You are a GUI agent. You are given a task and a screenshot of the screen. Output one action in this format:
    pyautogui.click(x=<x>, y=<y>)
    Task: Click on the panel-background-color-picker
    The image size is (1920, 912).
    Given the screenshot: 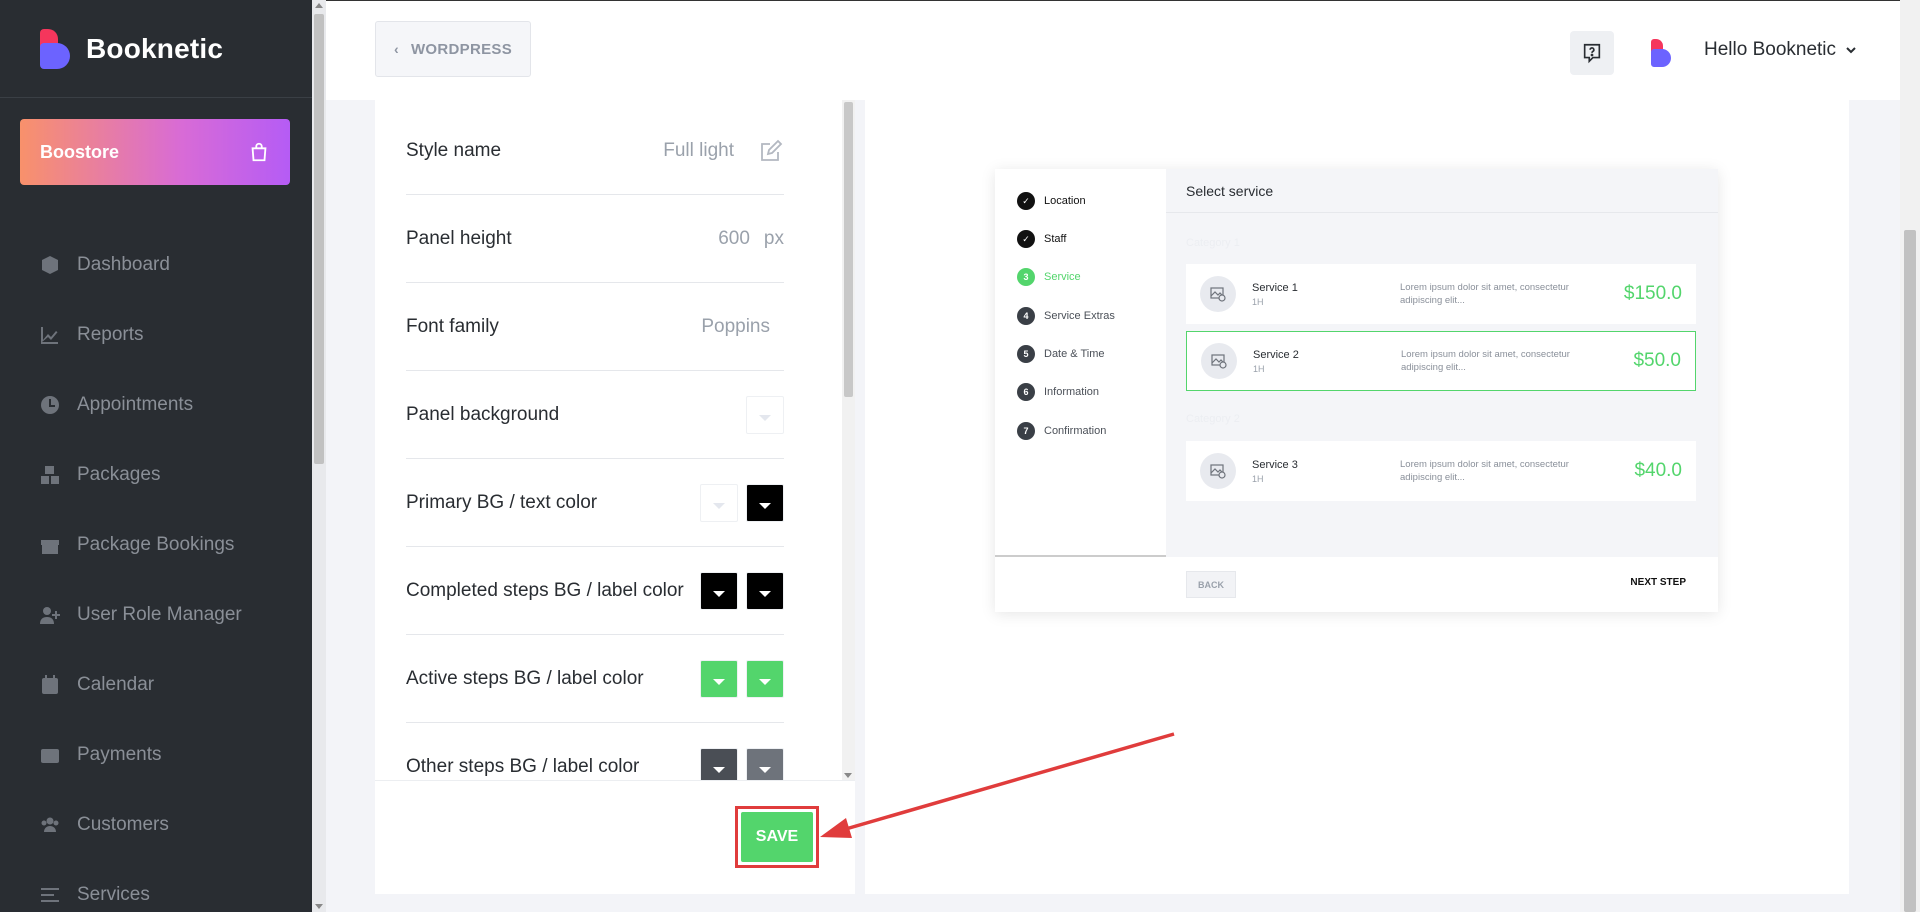 What is the action you would take?
    pyautogui.click(x=765, y=414)
    